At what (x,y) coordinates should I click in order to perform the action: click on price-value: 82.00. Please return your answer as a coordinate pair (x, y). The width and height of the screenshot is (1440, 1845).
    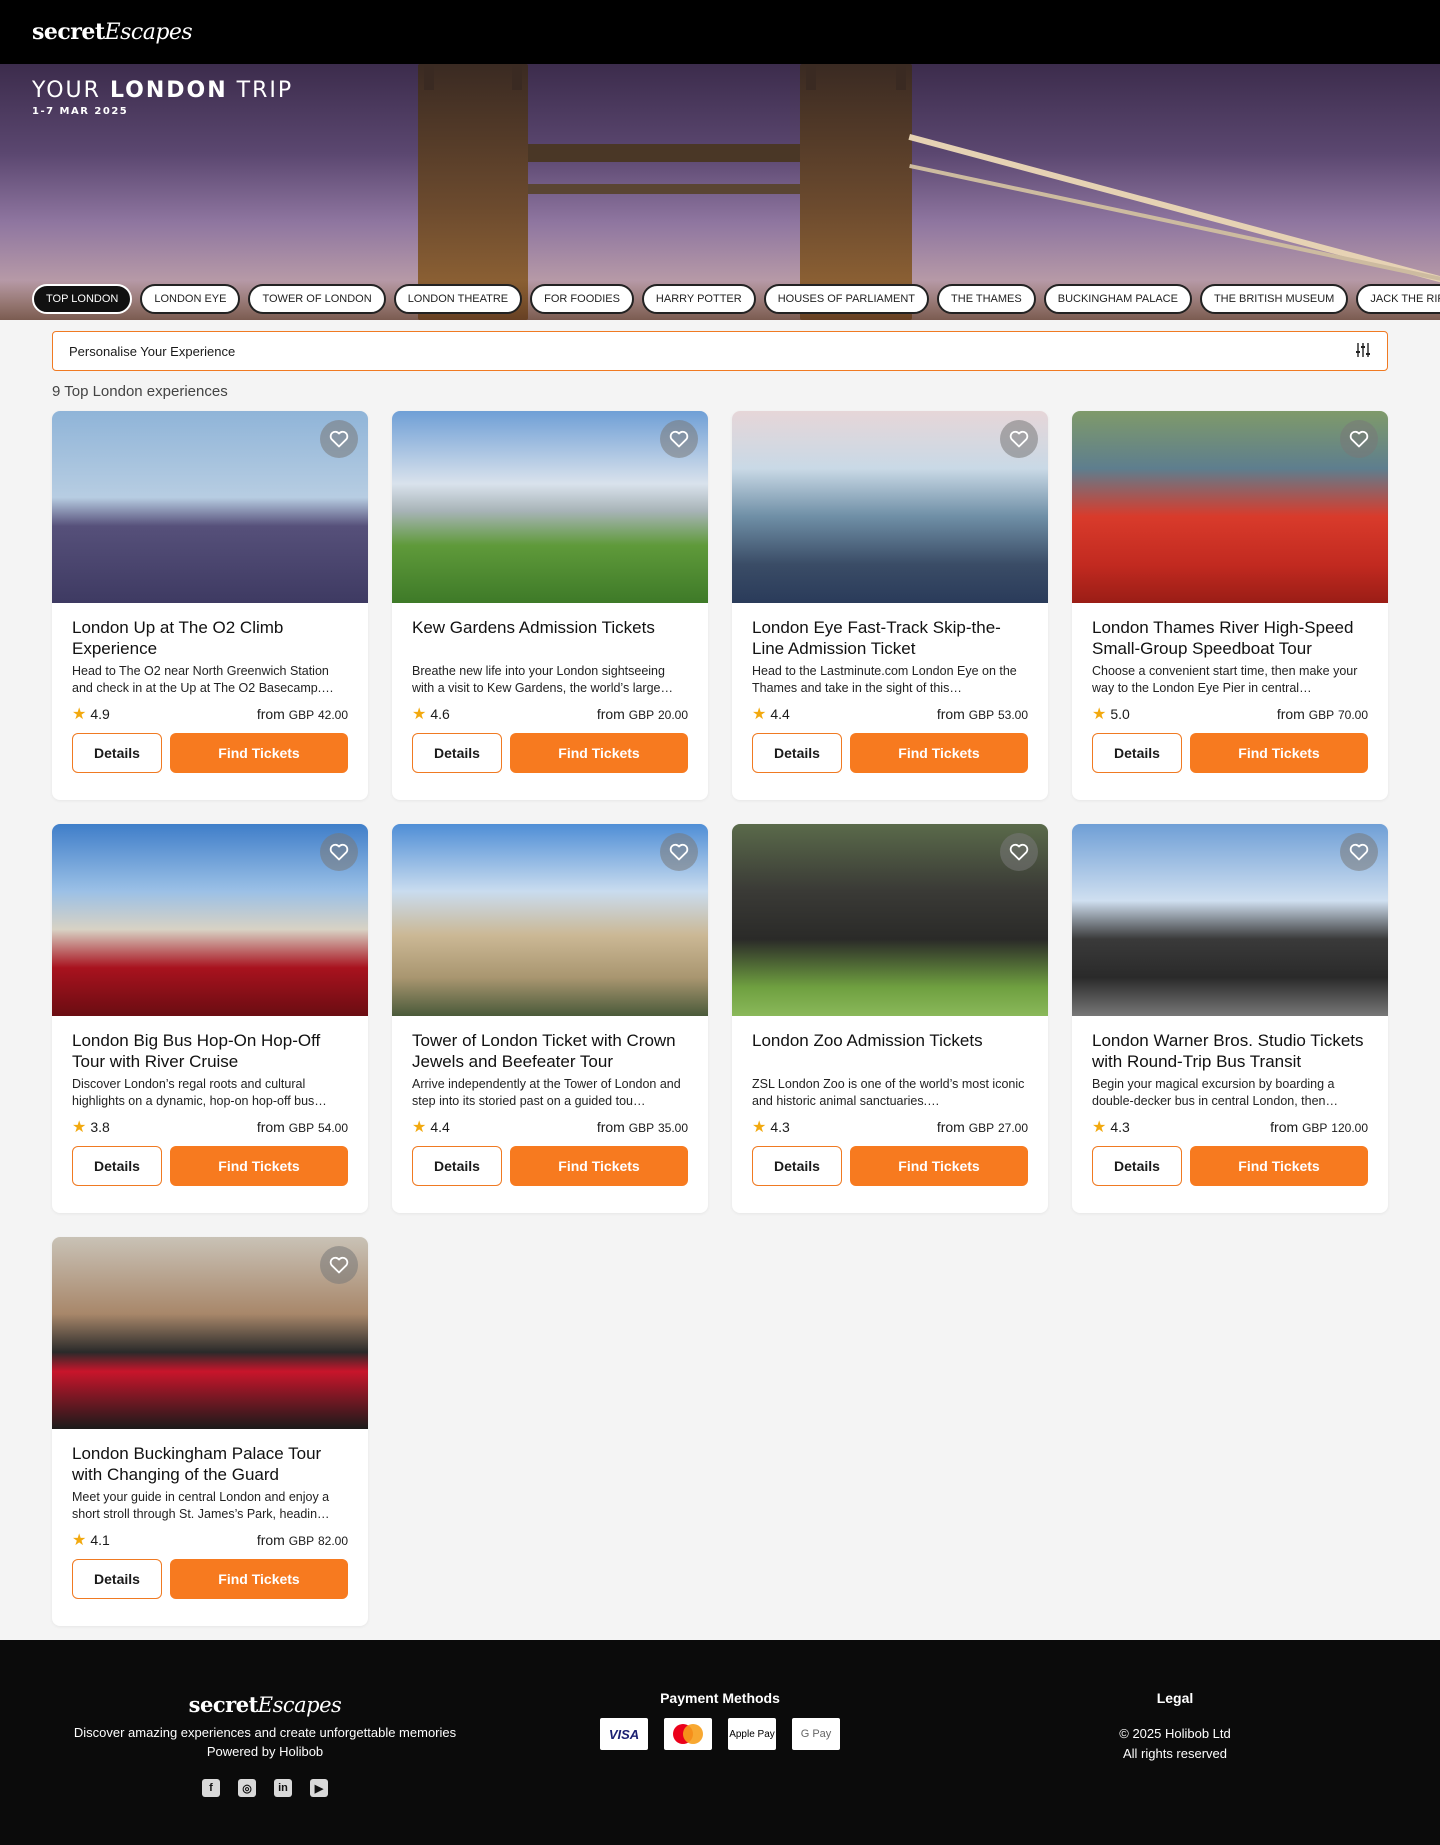
    Looking at the image, I should click on (332, 1541).